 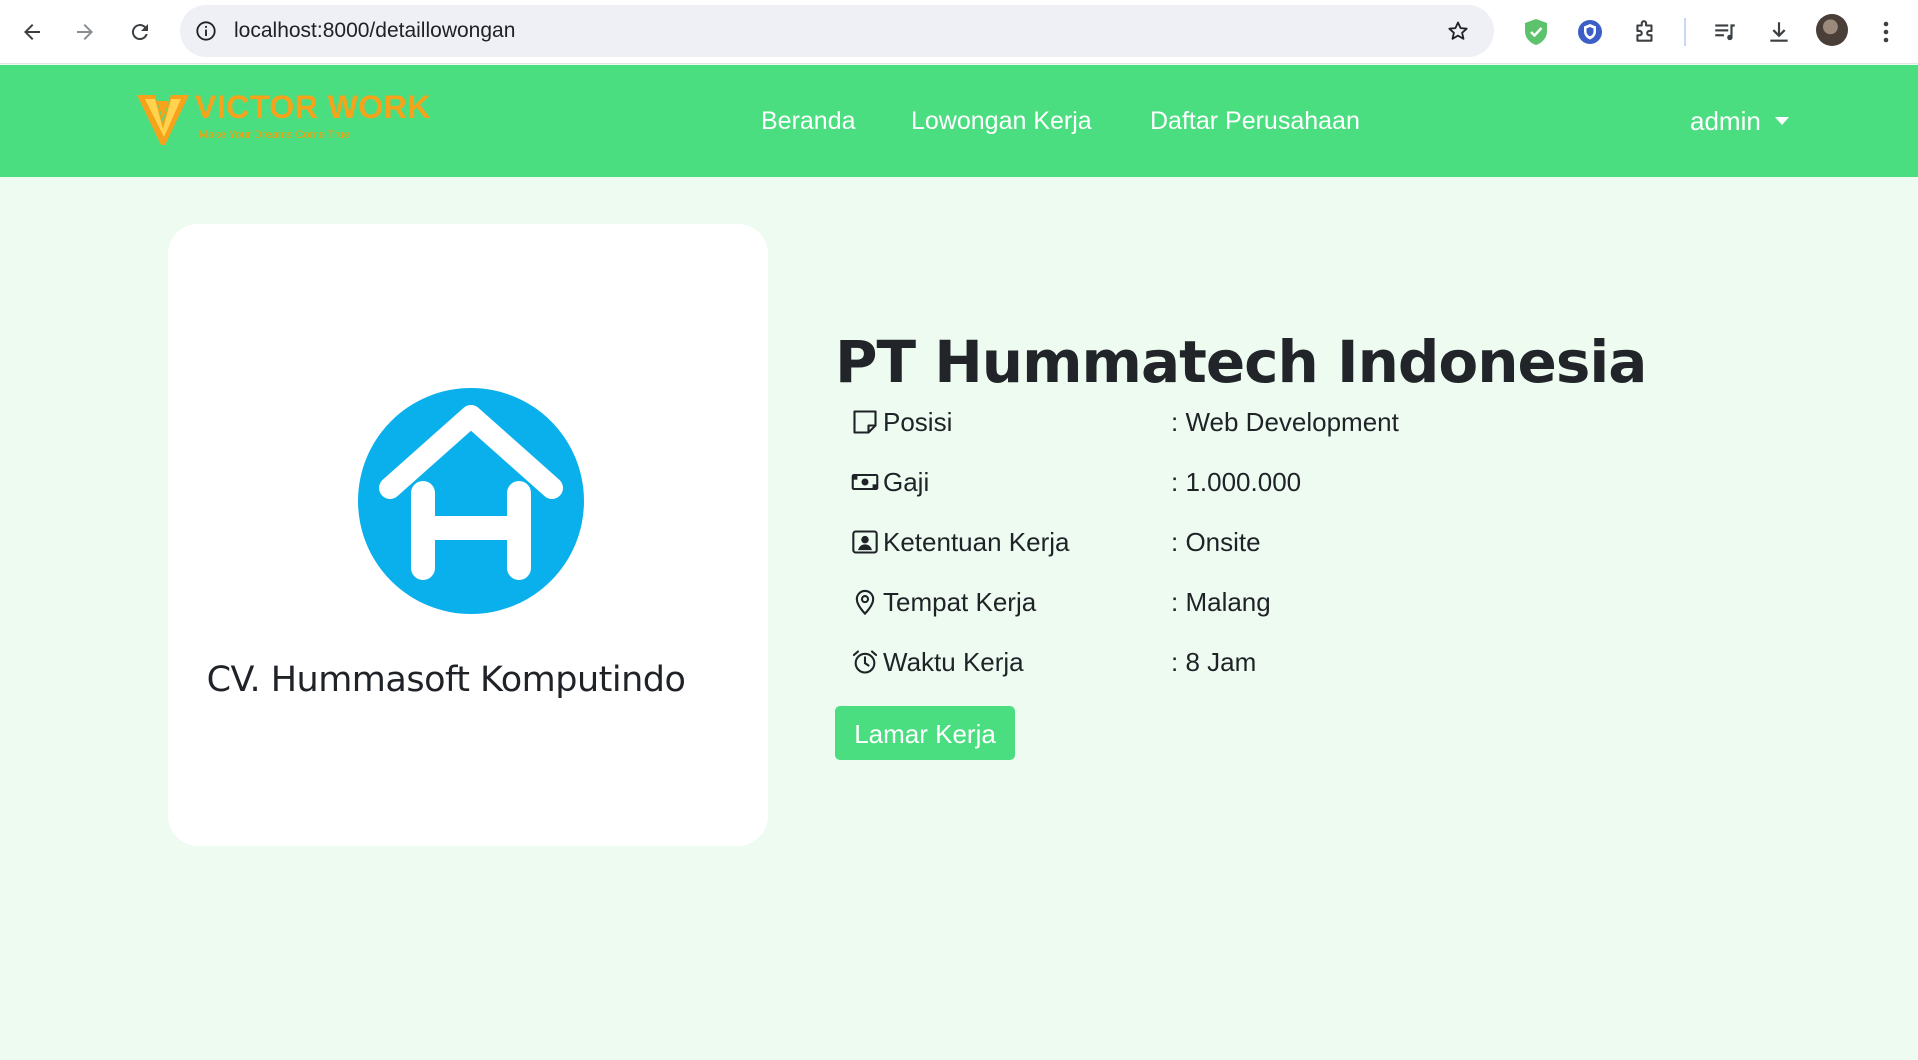 What do you see at coordinates (85, 32) in the screenshot?
I see `forward-icon` at bounding box center [85, 32].